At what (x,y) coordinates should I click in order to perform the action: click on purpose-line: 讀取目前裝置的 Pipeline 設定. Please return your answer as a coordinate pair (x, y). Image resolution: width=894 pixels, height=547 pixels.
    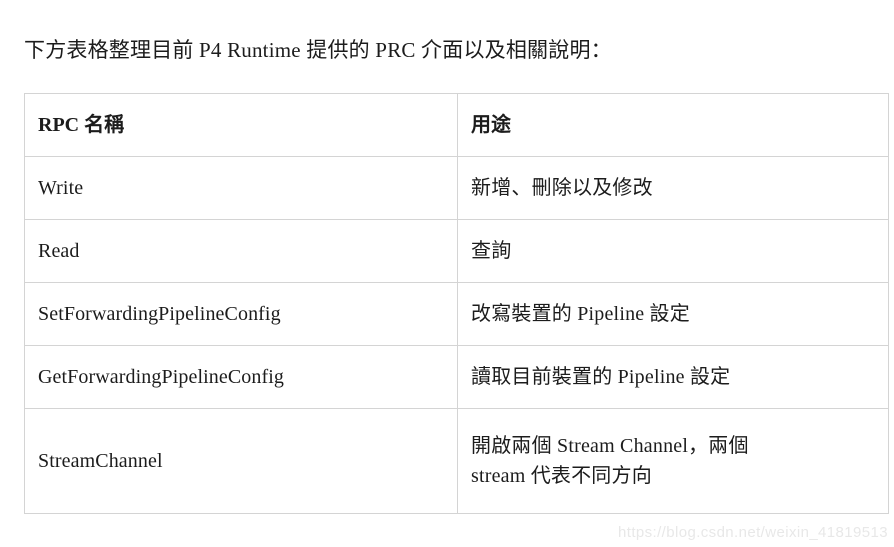
    Looking at the image, I should click on (601, 377).